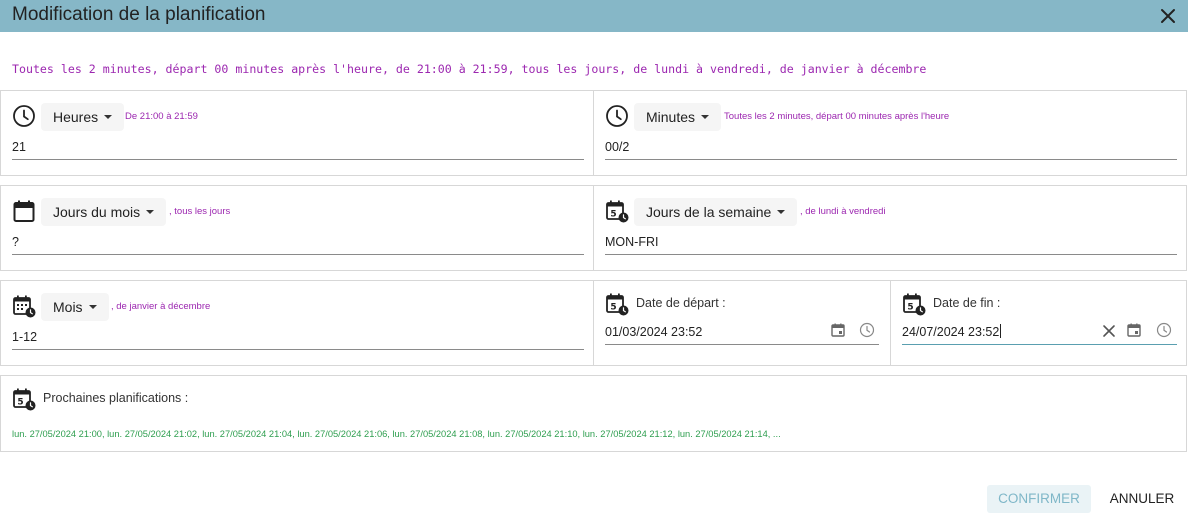 The image size is (1188, 517). Describe the element at coordinates (161, 306) in the screenshot. I see `months-description: , de janvier à décembre` at that location.